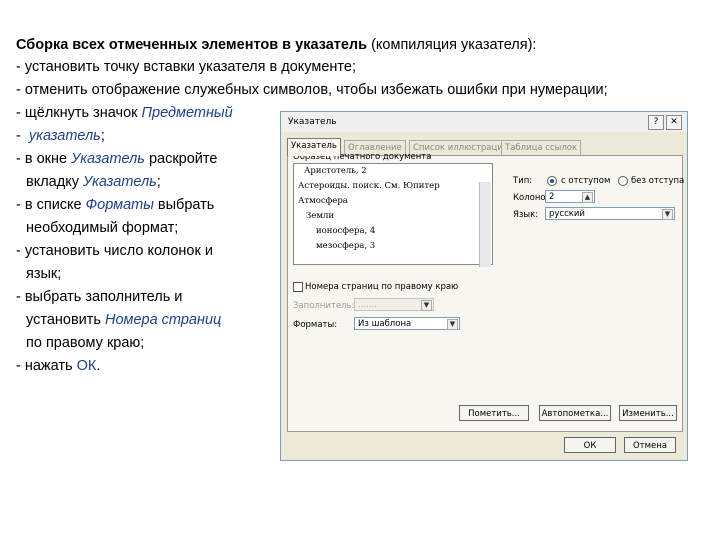  What do you see at coordinates (674, 122) in the screenshot?
I see `close-button: ✕` at bounding box center [674, 122].